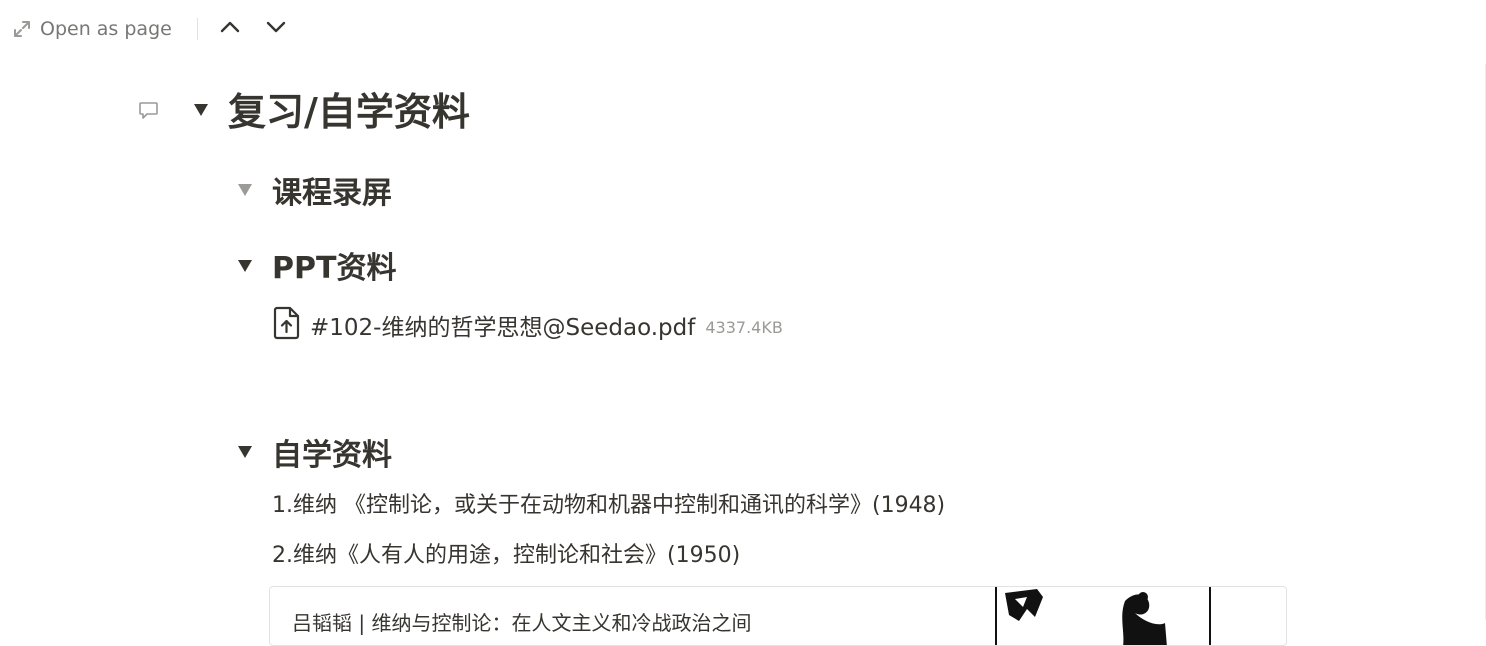 Image resolution: width=1486 pixels, height=646 pixels. I want to click on toggle-section-ppt, so click(245, 266).